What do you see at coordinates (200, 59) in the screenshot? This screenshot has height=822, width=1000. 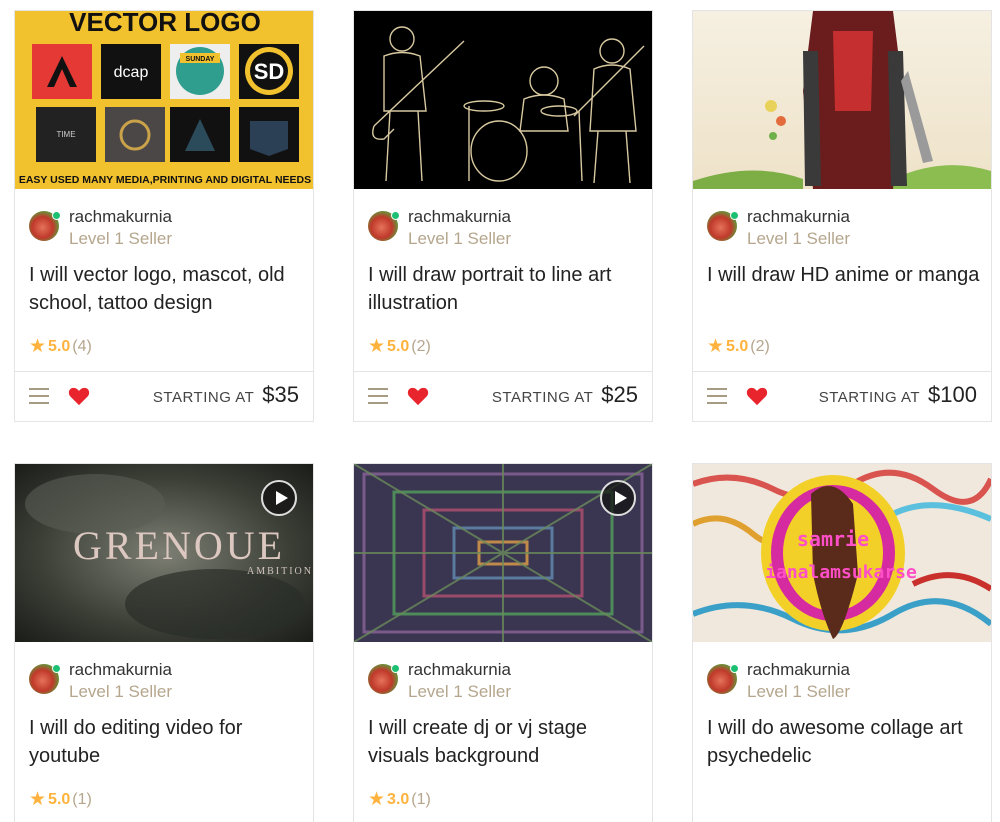 I see `svg-text: SUNDAY` at bounding box center [200, 59].